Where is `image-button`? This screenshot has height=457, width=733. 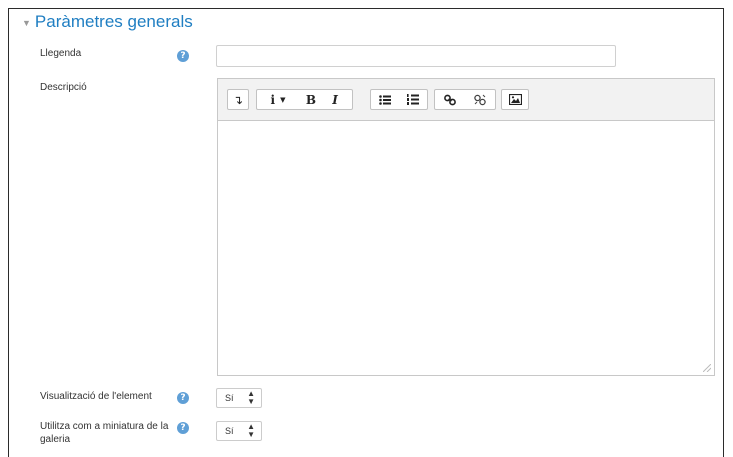 image-button is located at coordinates (515, 99).